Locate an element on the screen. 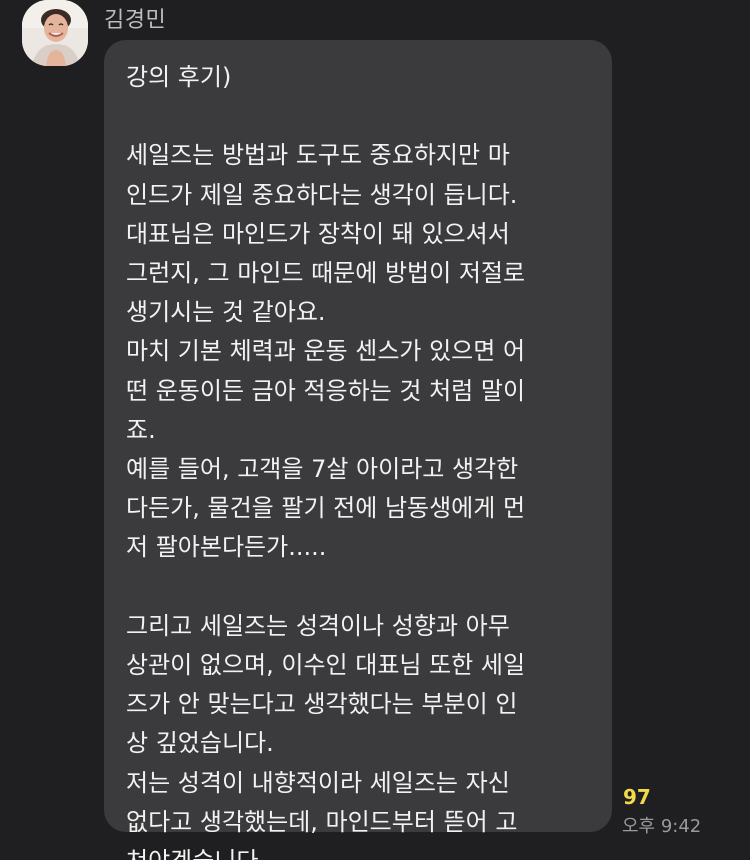 Image resolution: width=750 pixels, height=860 pixels. profile-photo-icon is located at coordinates (55, 33).